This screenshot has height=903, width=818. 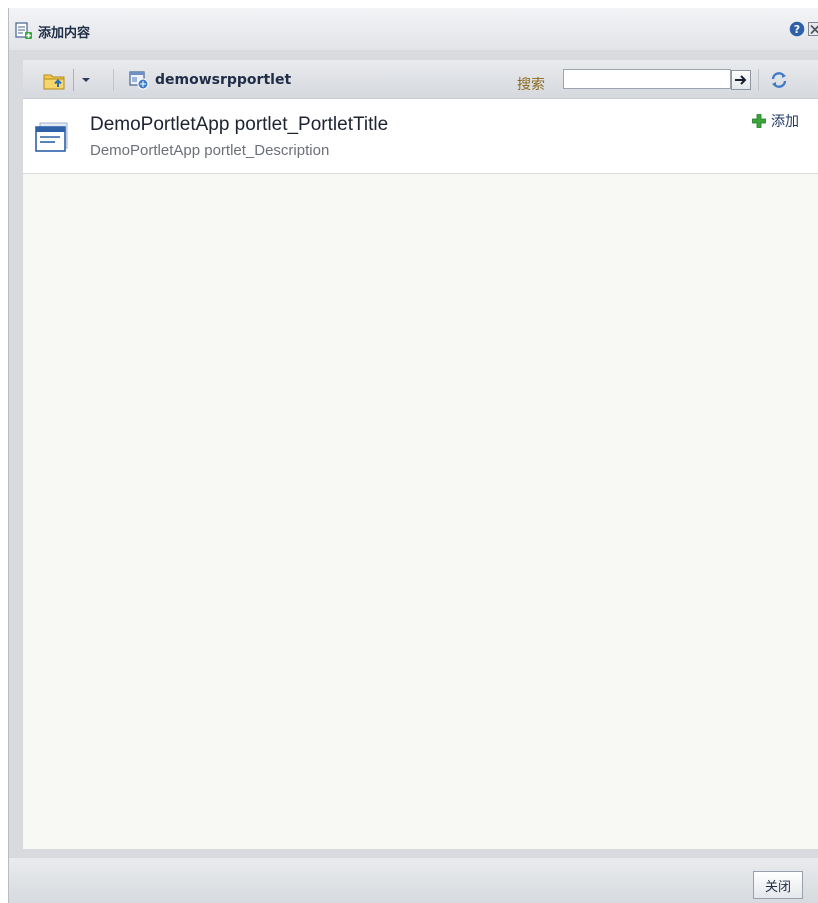 What do you see at coordinates (531, 85) in the screenshot?
I see `search-label: 搜索` at bounding box center [531, 85].